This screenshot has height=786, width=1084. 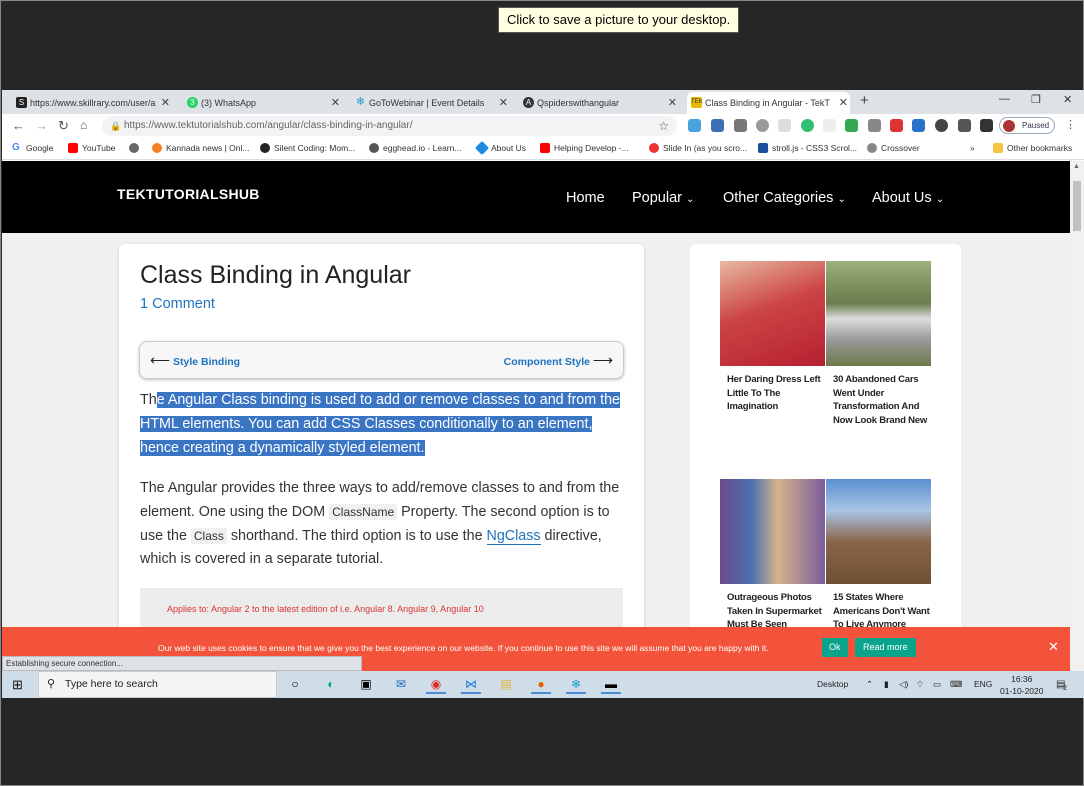 I want to click on drive-icon, so click(x=851, y=125).